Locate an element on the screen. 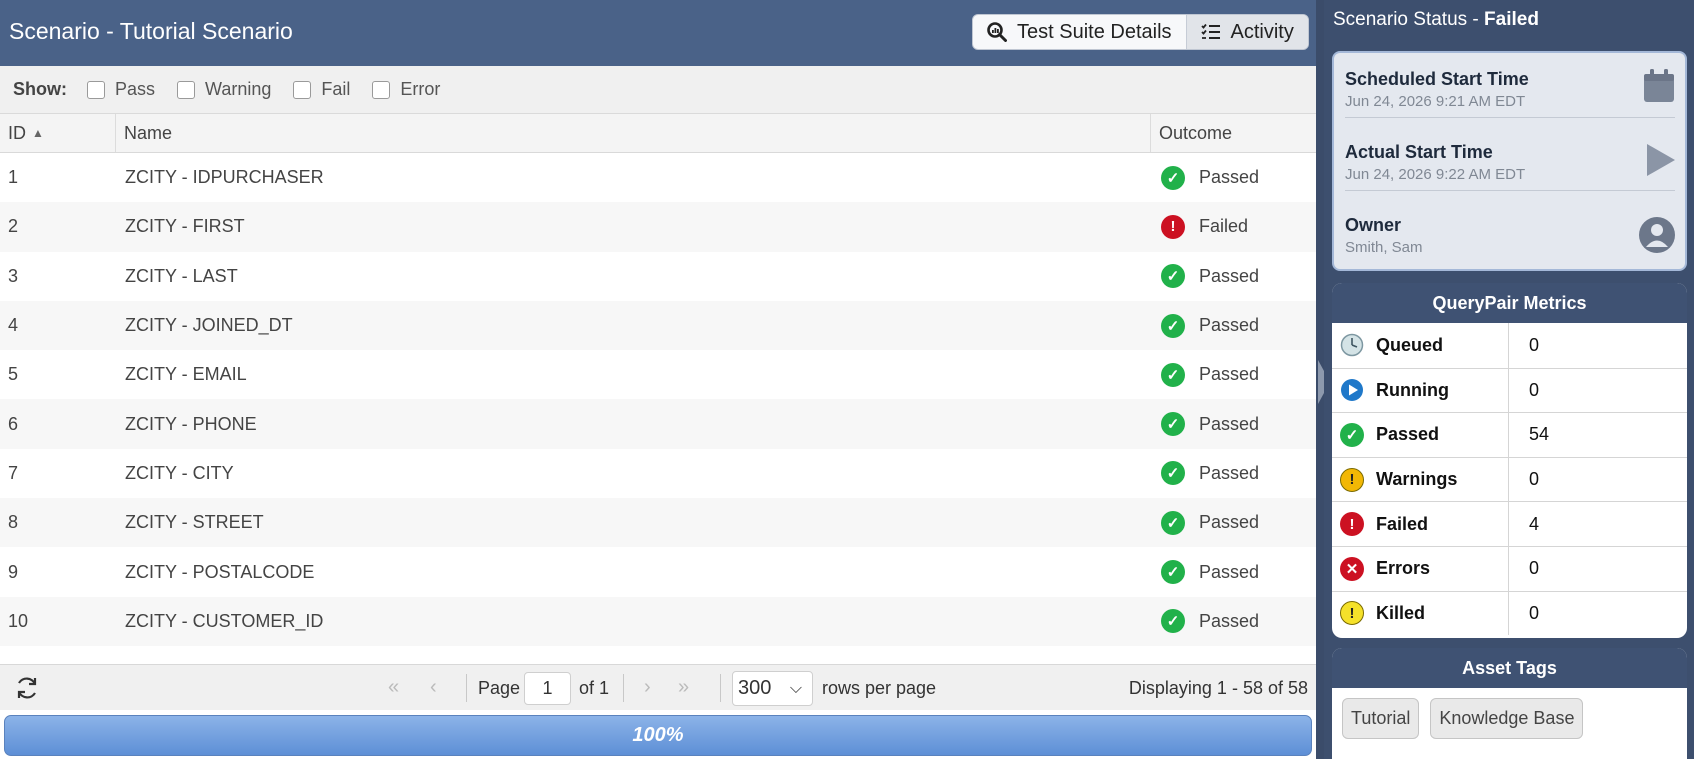  table-row: 2 ZCITY - FIRST! Failed is located at coordinates (658, 227).